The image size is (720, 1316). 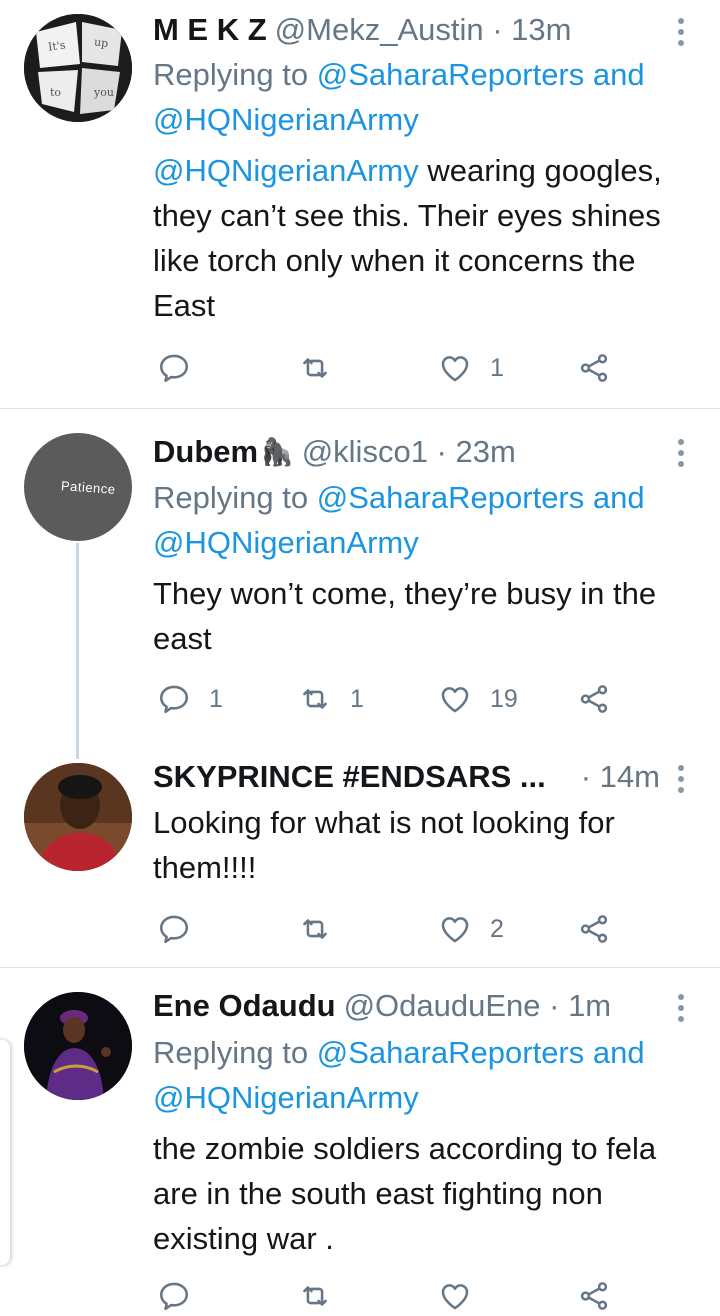 I want to click on gorilla-emoji: 🦍, so click(x=277, y=452).